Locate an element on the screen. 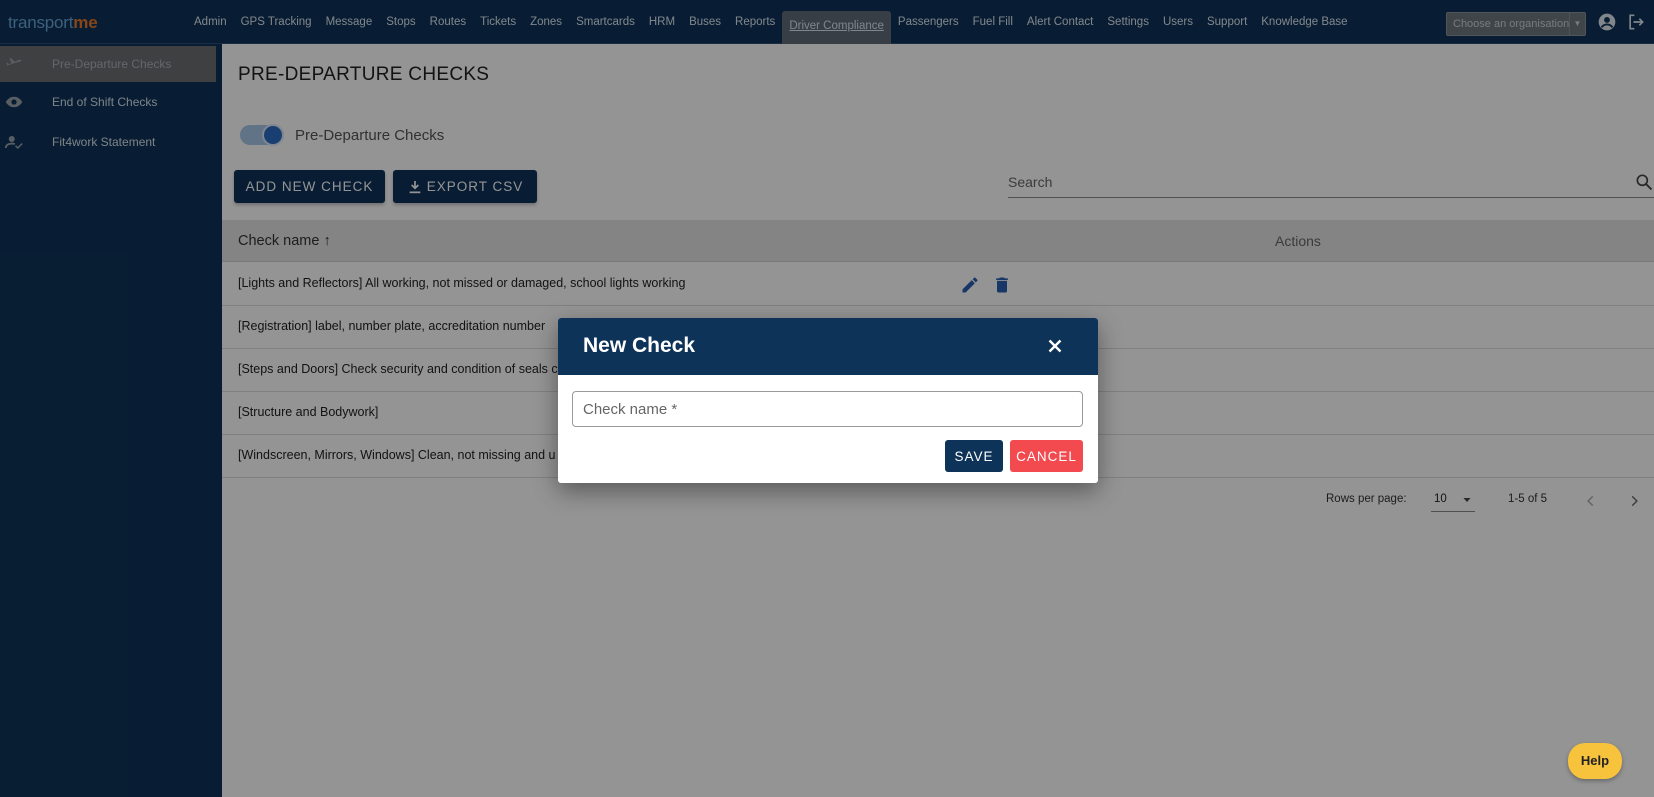 The image size is (1654, 797). help-button: Help is located at coordinates (1595, 761).